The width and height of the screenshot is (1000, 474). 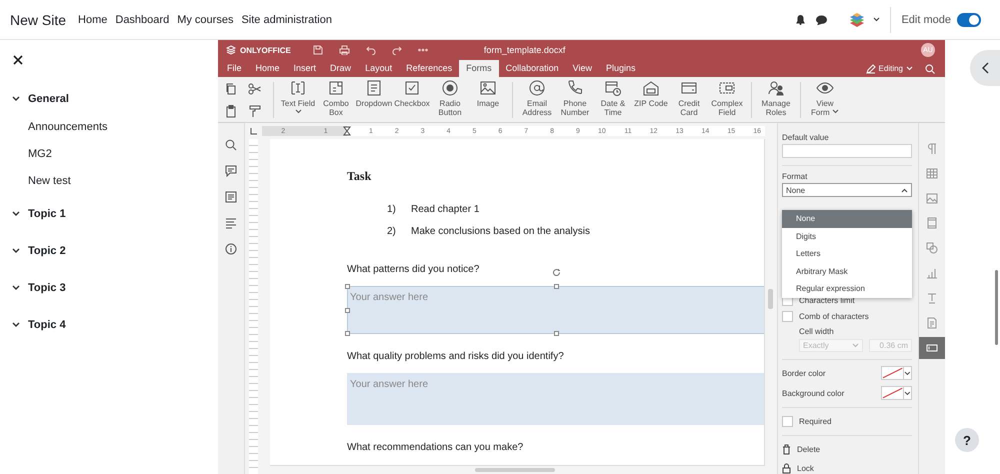 I want to click on toolbar-button: View Form, so click(x=825, y=99).